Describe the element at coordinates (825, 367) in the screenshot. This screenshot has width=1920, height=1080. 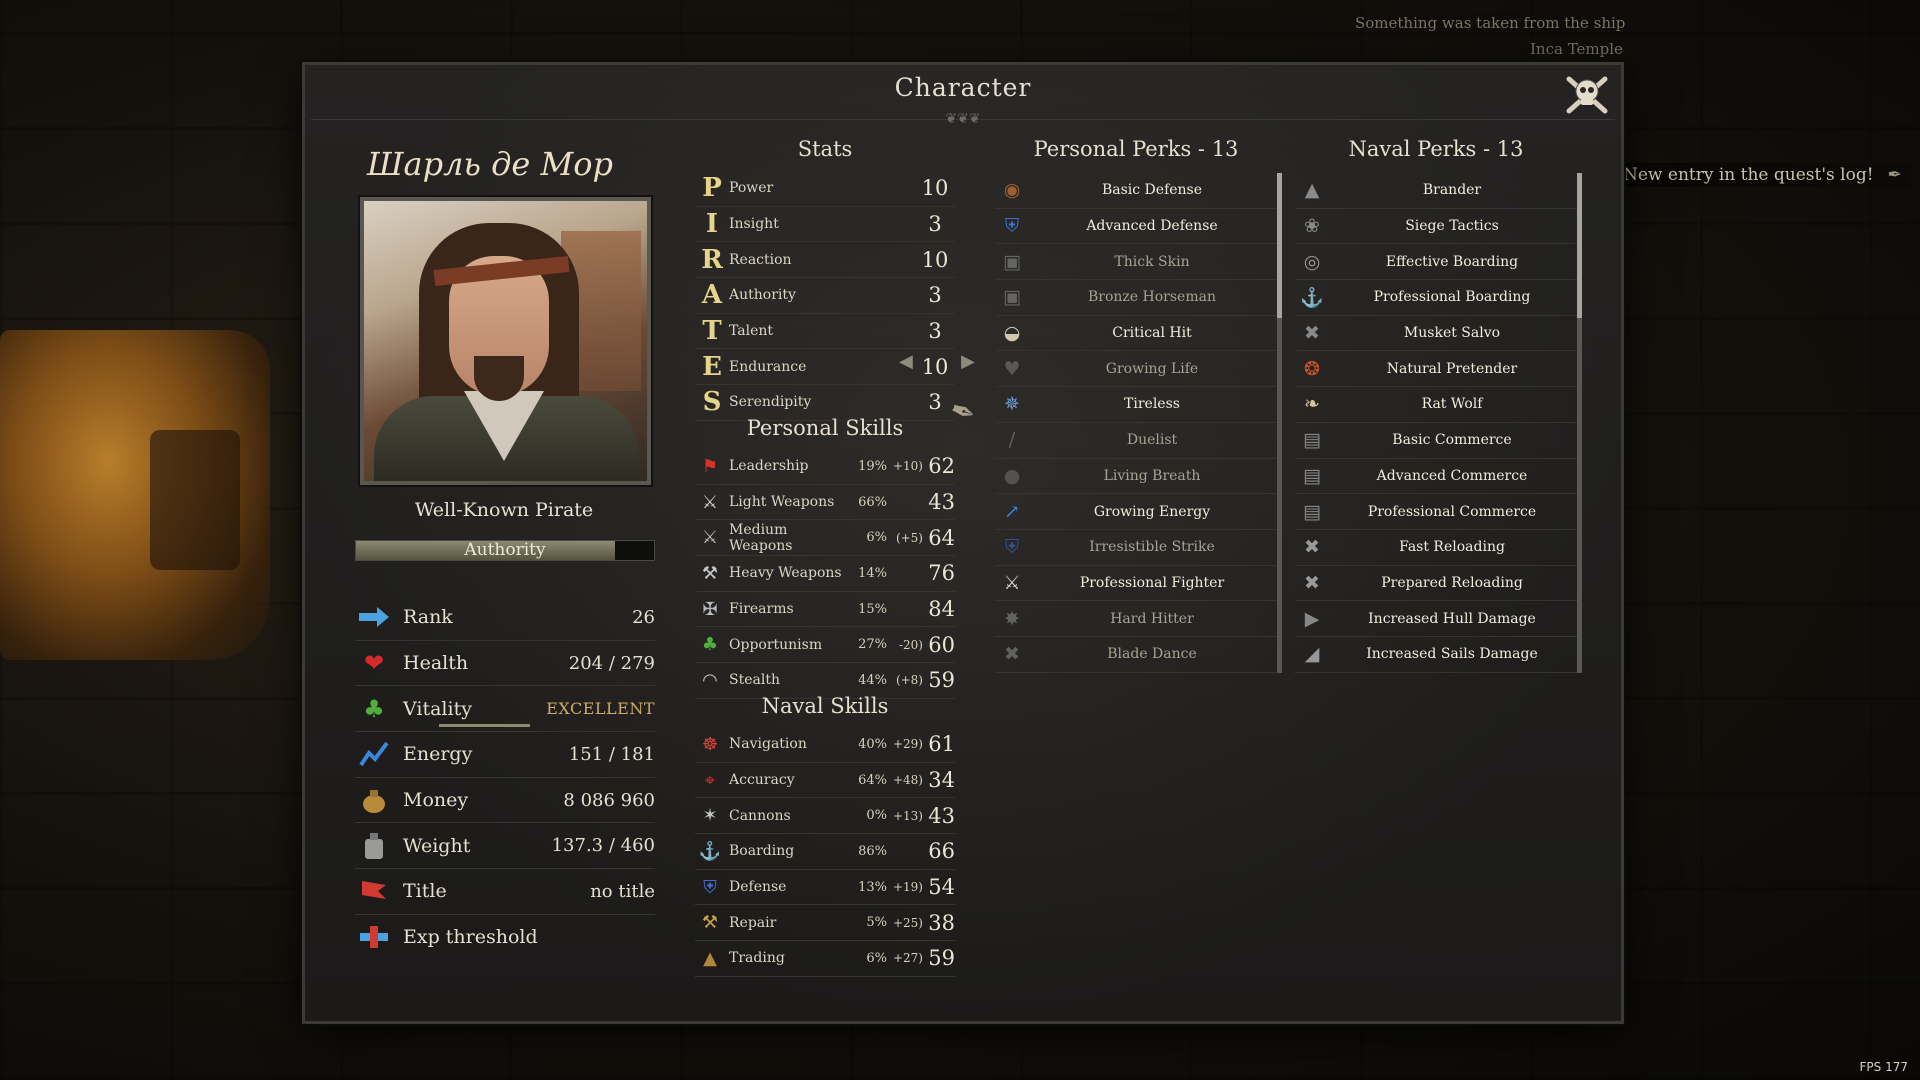
I see `stat-row: E Endurance 10` at that location.